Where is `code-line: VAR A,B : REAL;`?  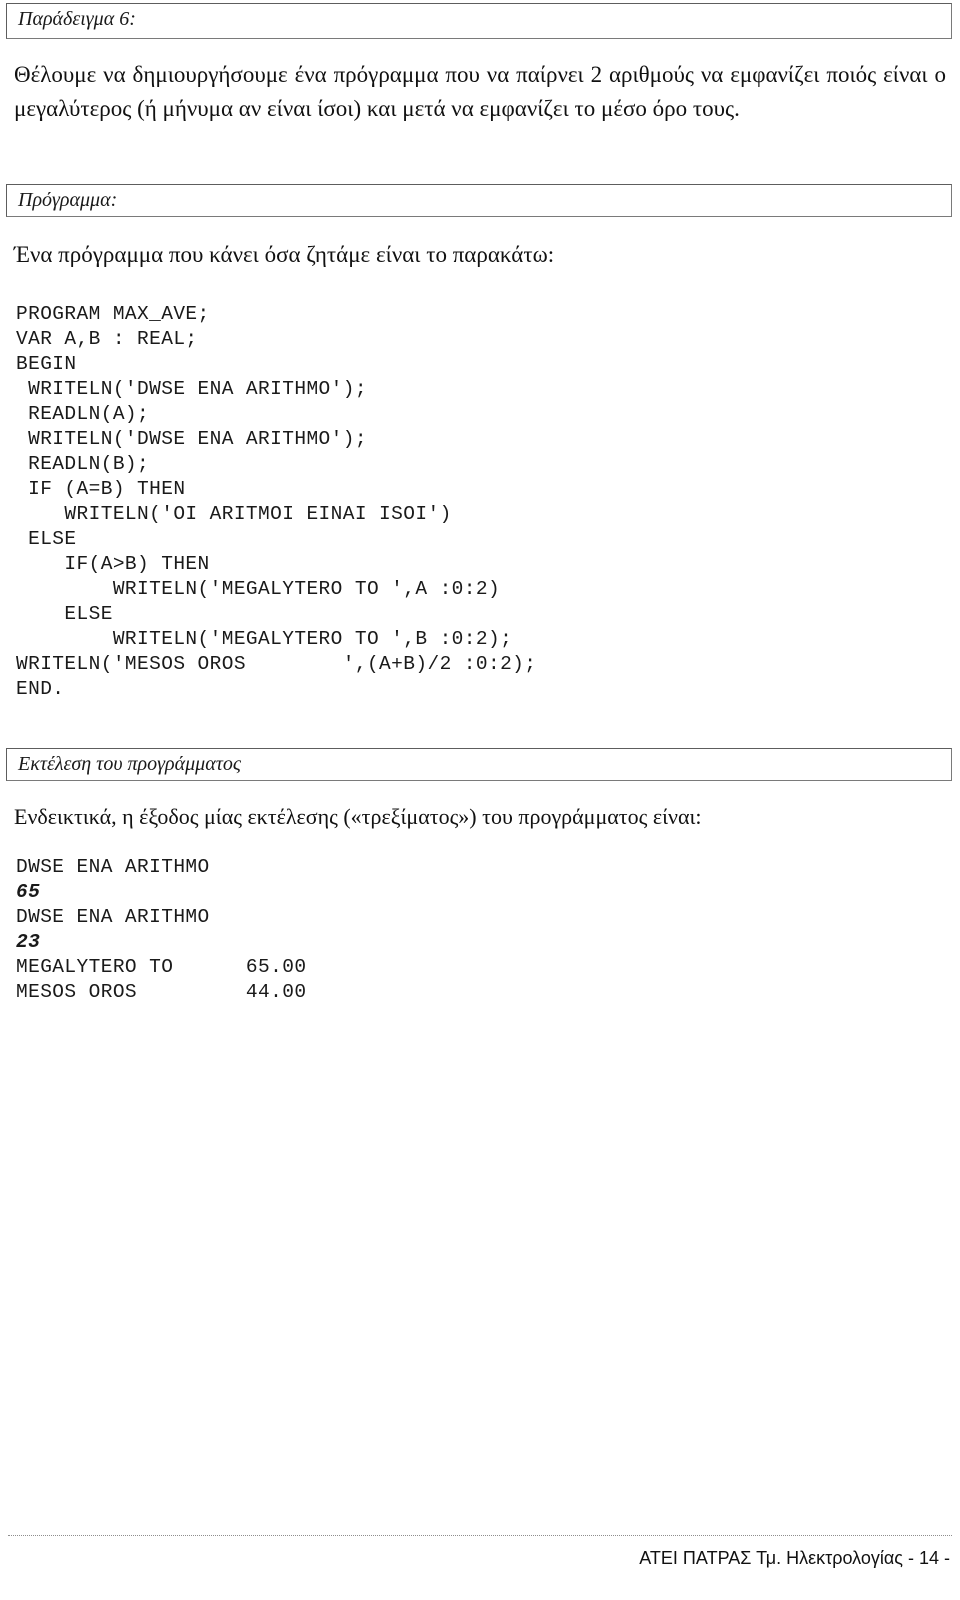 code-line: VAR A,B : REAL; is located at coordinates (107, 339).